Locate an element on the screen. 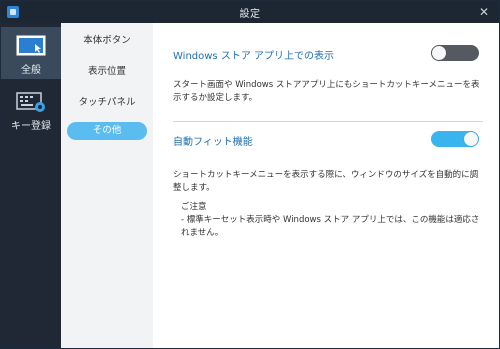  note-heading: ご注意 is located at coordinates (194, 207).